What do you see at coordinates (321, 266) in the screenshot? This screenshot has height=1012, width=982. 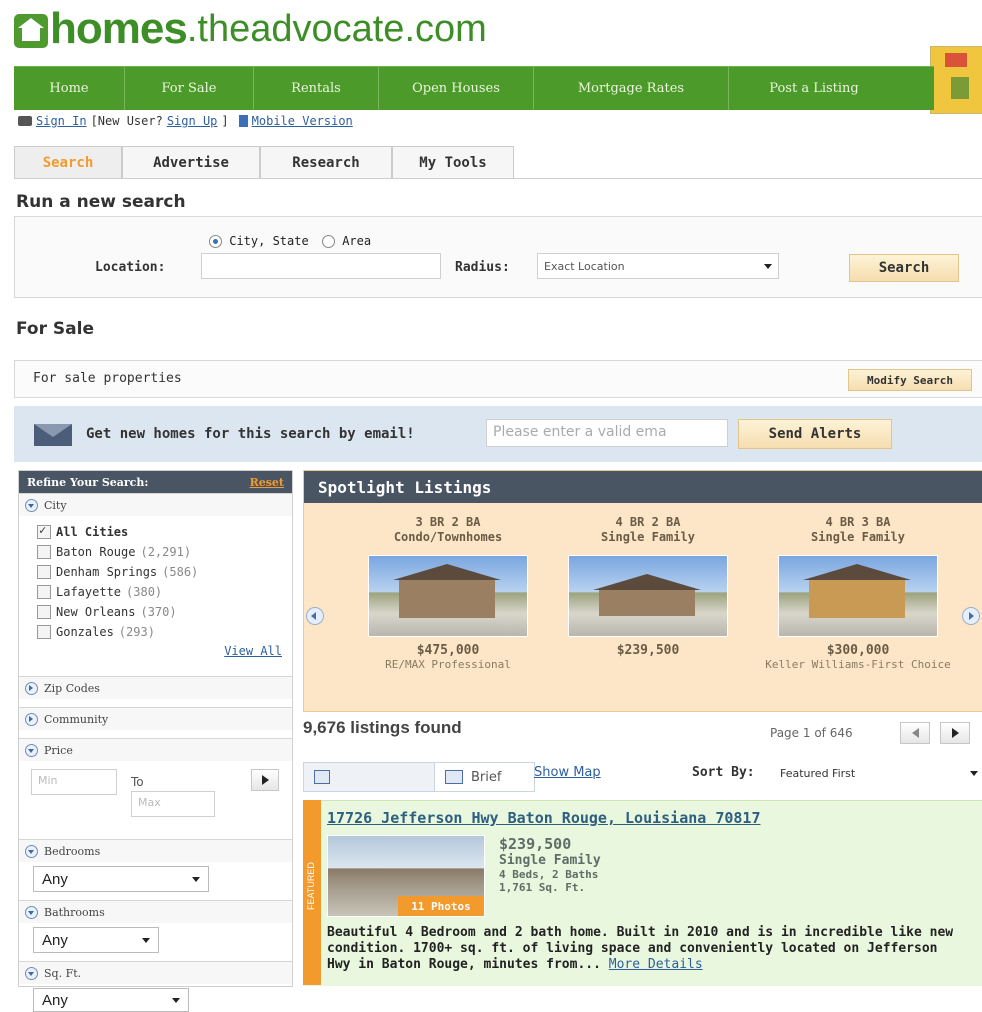 I see `location-input` at bounding box center [321, 266].